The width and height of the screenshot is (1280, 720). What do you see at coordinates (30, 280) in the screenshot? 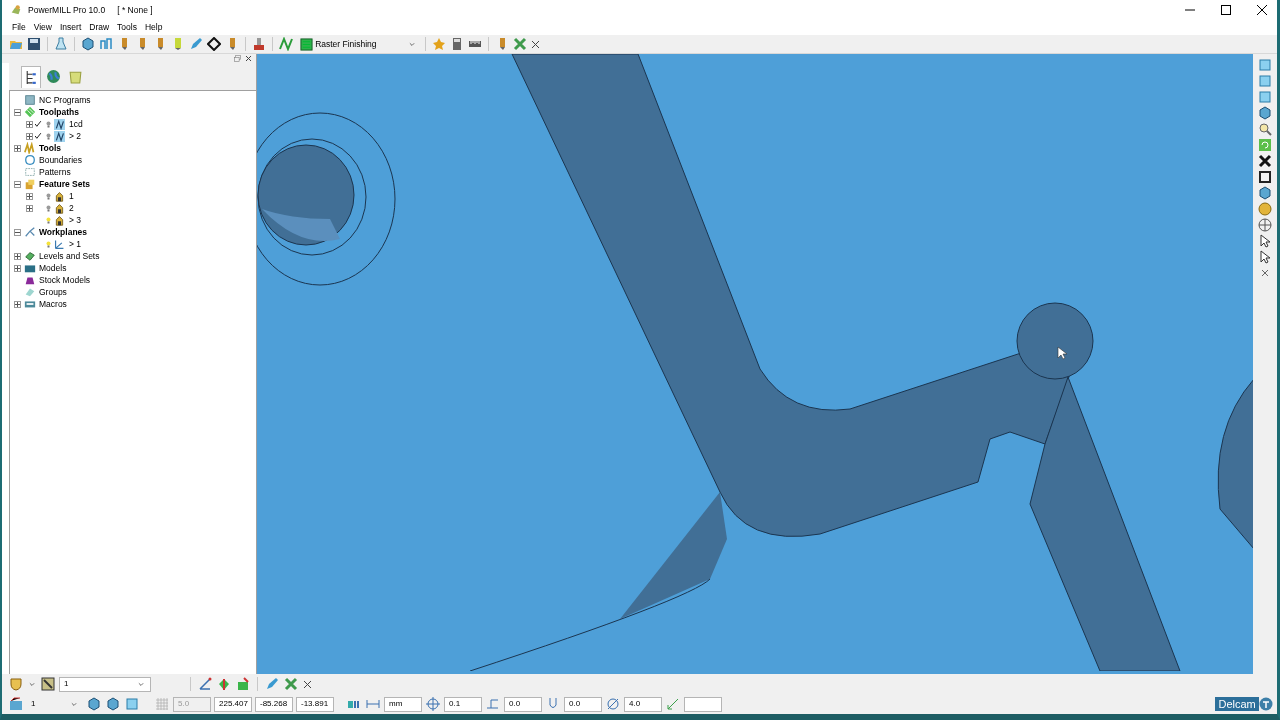
I see `stock-model-icon` at bounding box center [30, 280].